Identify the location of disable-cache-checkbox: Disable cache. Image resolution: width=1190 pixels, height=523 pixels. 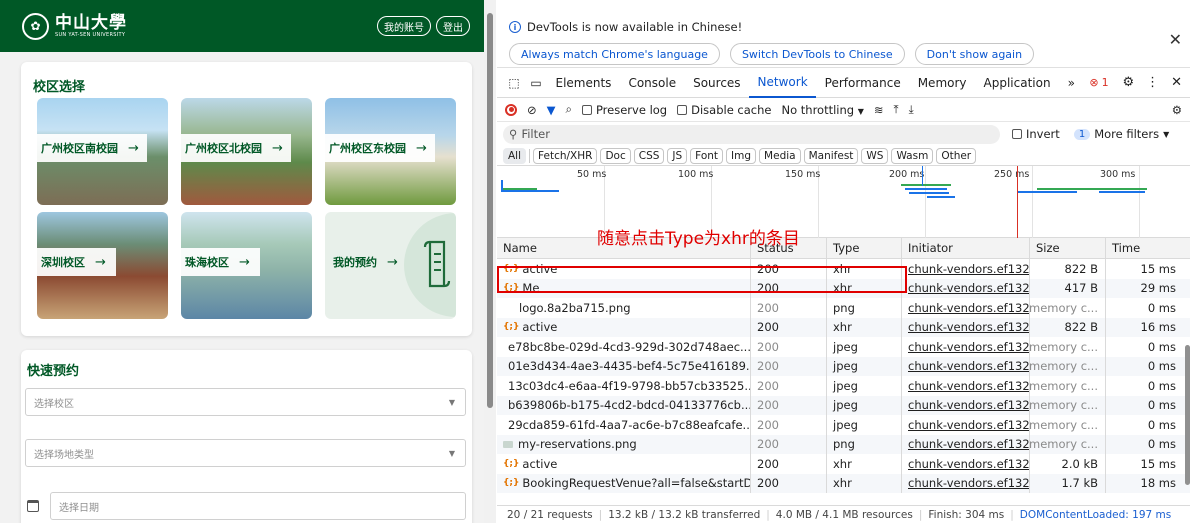
(724, 110).